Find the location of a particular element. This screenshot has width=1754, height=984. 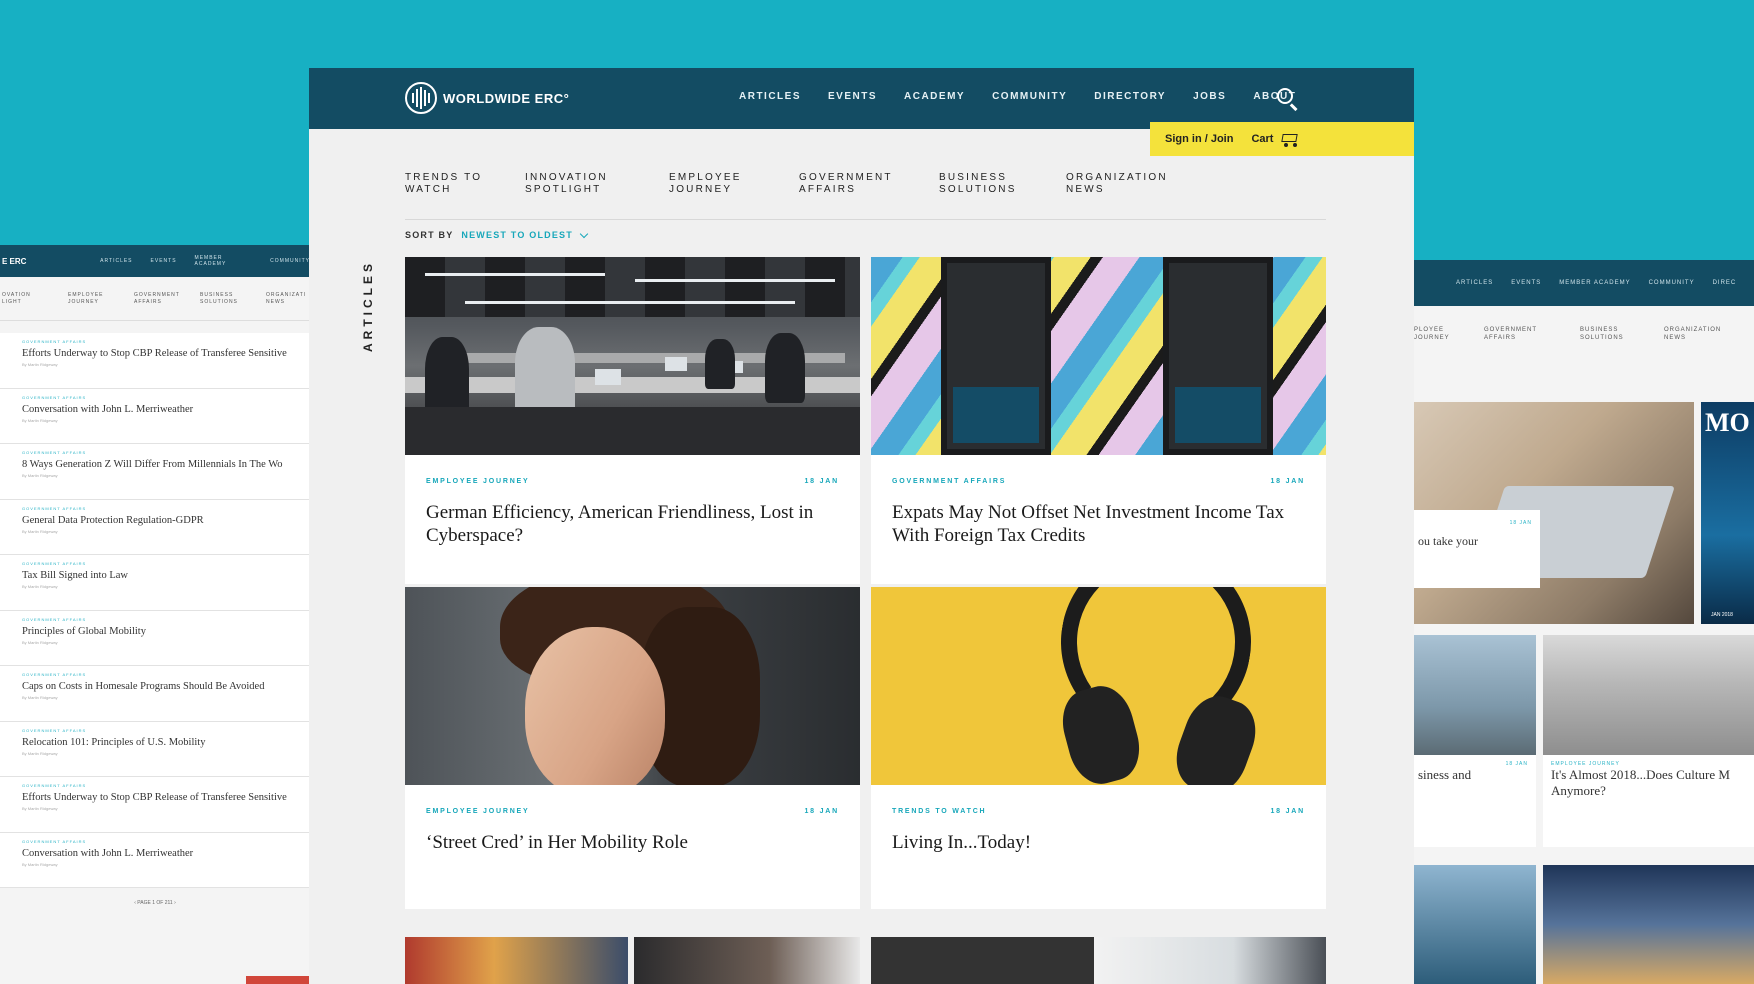

left-nav-item: MEMBER ACADEMY is located at coordinates (224, 261).